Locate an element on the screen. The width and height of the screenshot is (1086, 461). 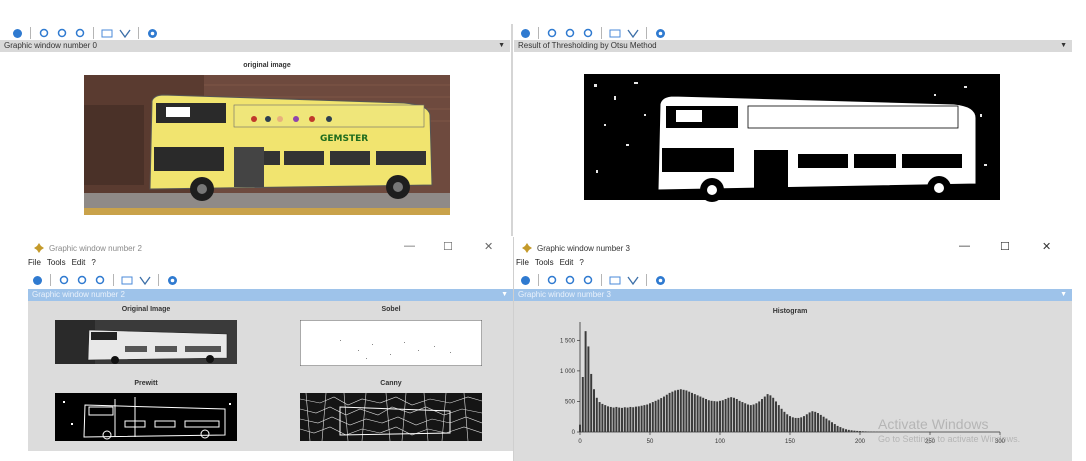
x-tick-label: 150 is located at coordinates (790, 442).